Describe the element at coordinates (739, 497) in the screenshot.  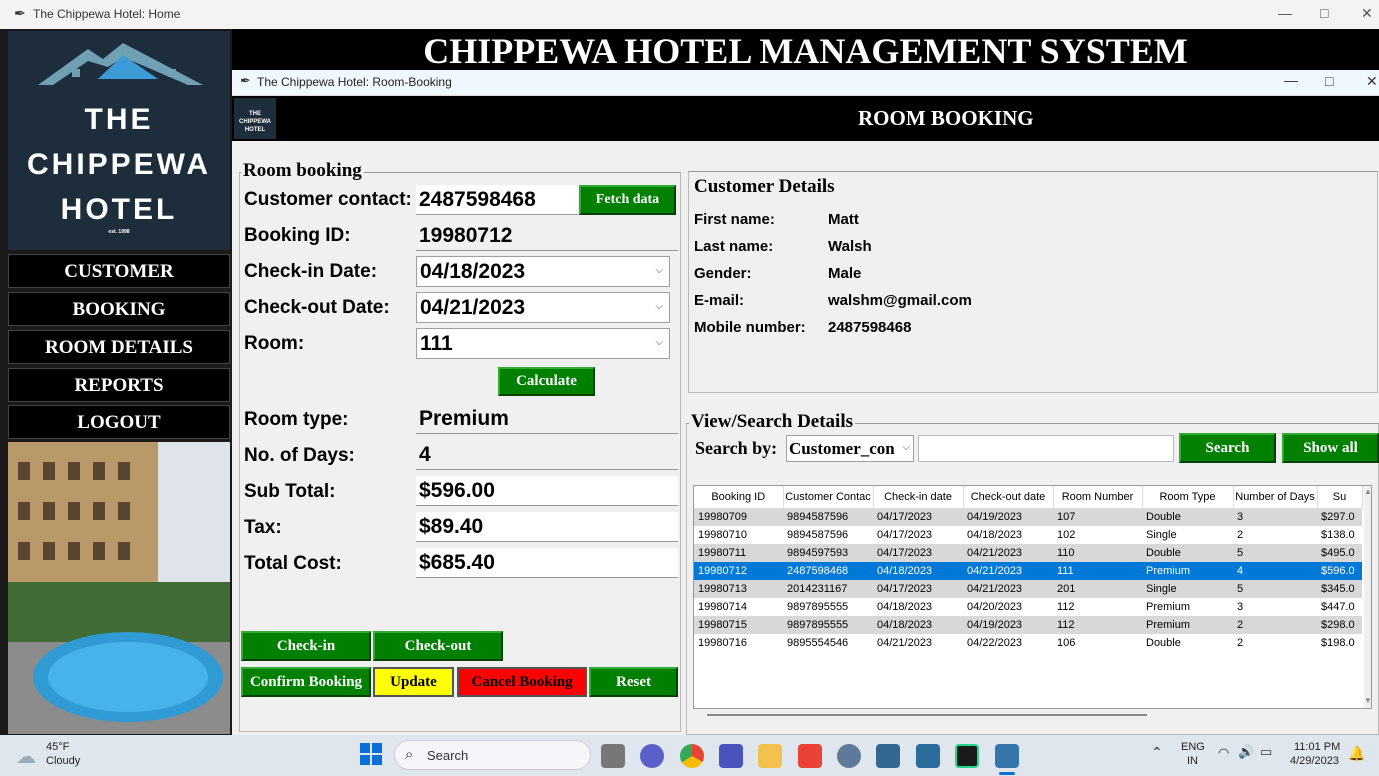
I see `column-header: Booking ID` at that location.